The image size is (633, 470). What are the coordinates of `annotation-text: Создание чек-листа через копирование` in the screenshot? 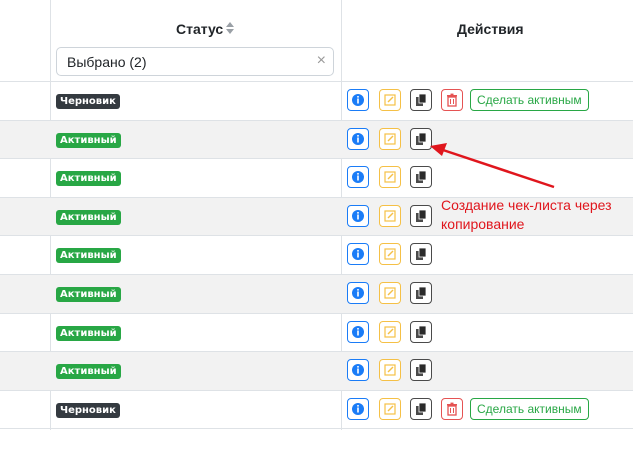 It's located at (526, 214).